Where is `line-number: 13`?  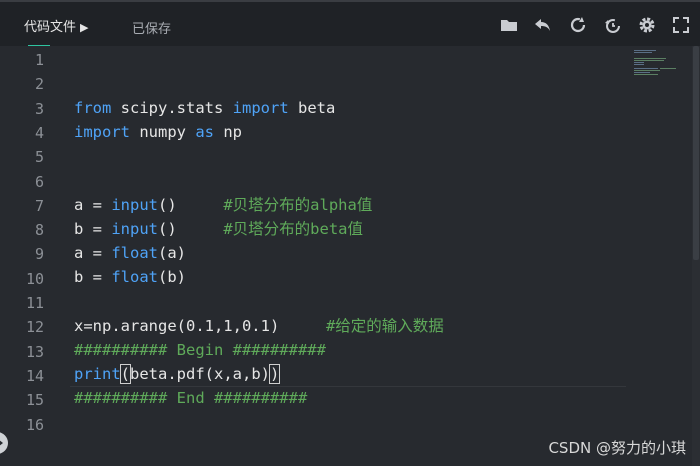
line-number: 13 is located at coordinates (34, 351).